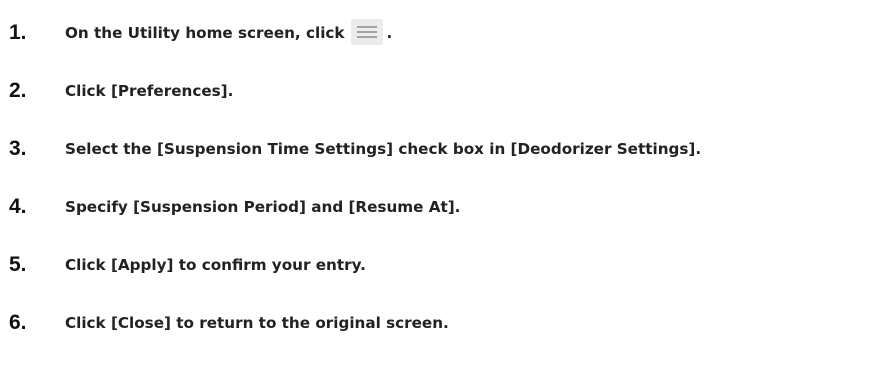 This screenshot has width=893, height=374. Describe the element at coordinates (149, 91) in the screenshot. I see `step-text: Click [Preferences].` at that location.